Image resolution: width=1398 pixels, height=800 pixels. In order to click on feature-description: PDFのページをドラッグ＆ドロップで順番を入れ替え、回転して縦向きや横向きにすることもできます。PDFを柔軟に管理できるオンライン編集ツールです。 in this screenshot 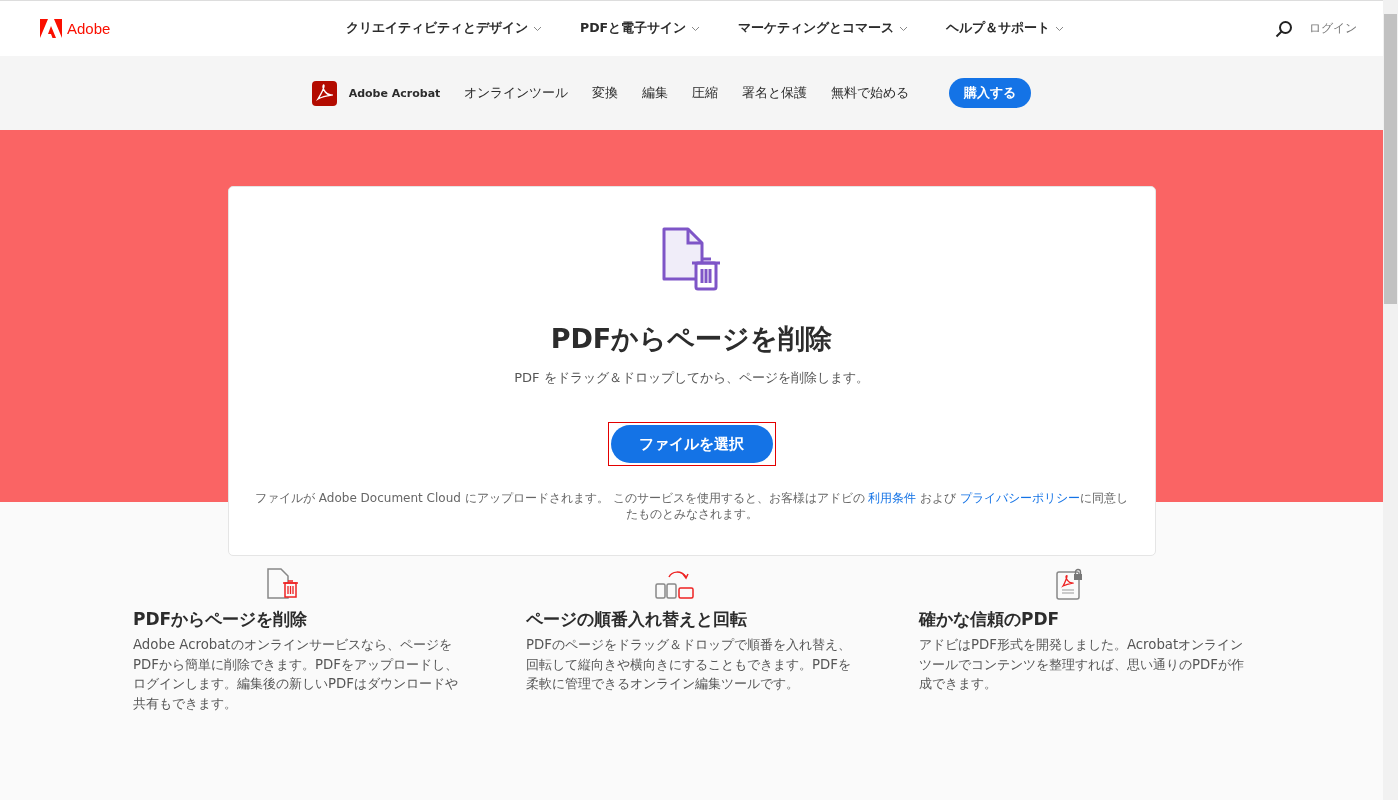, I will do `click(689, 664)`.